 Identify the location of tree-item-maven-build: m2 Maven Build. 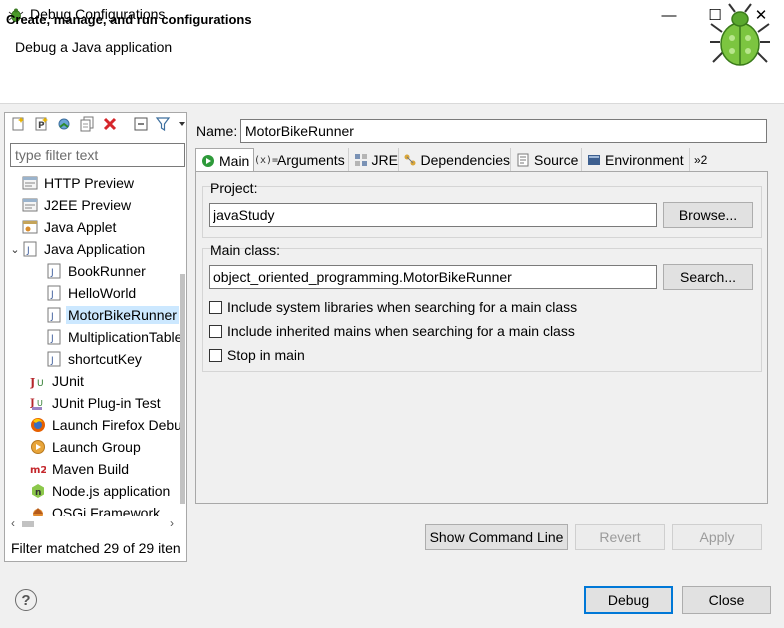
(79, 469).